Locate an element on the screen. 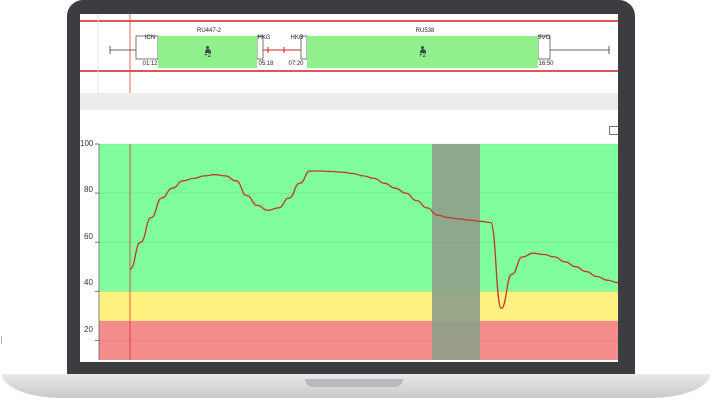 The height and width of the screenshot is (414, 712). flight-2-pax: +2 is located at coordinates (422, 55).